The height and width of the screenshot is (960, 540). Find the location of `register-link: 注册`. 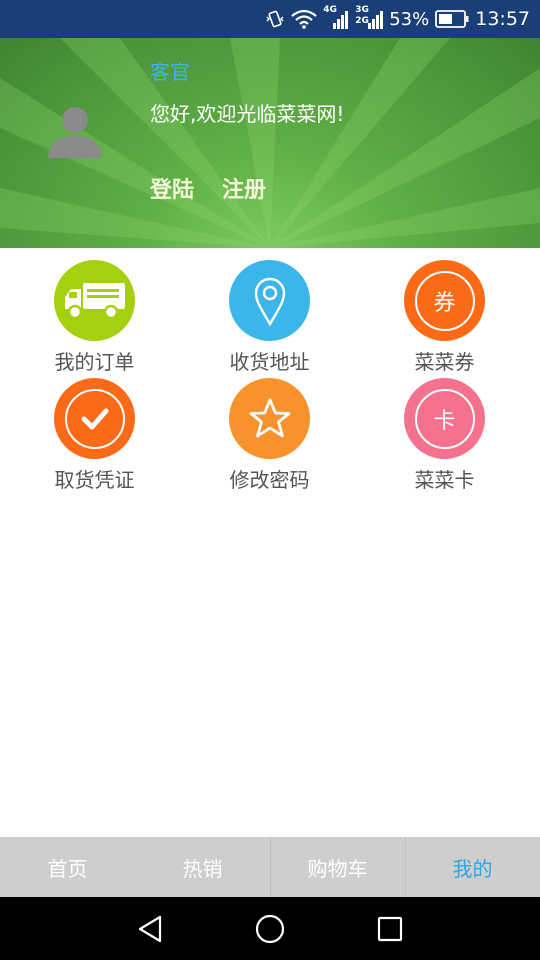

register-link: 注册 is located at coordinates (244, 188).